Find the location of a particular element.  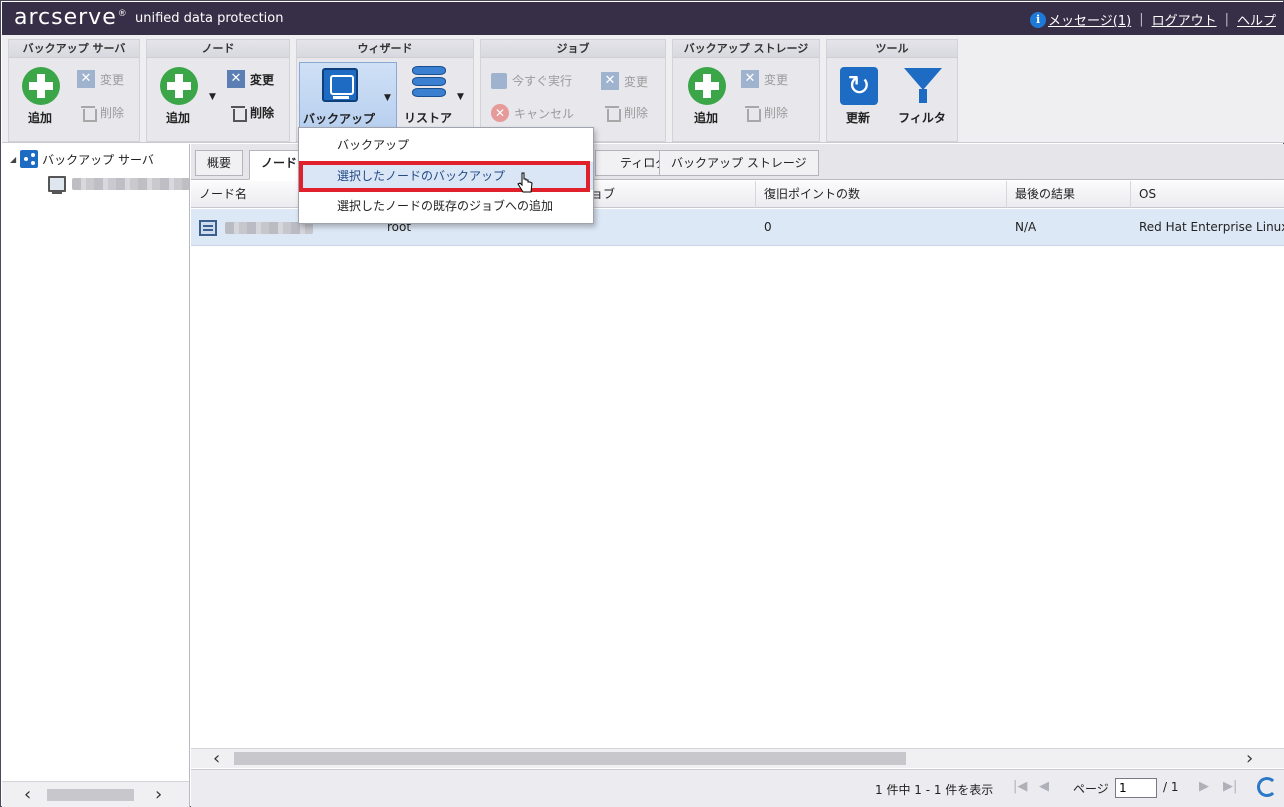

backup-dropdown-icon: ▼ is located at coordinates (387, 98).